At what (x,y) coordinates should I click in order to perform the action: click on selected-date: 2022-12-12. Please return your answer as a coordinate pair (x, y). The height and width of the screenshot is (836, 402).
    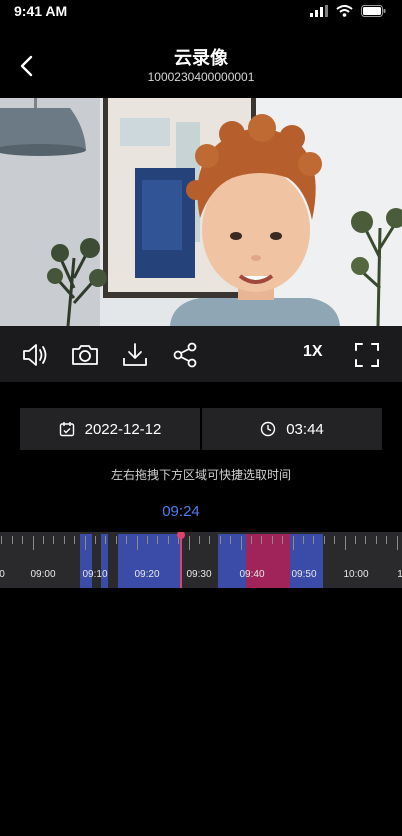
    Looking at the image, I should click on (123, 429).